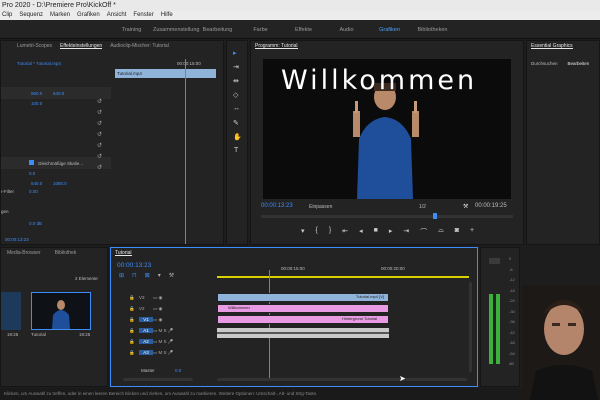 The image size is (600, 400). What do you see at coordinates (236, 150) in the screenshot?
I see `type-tool-icon: T` at bounding box center [236, 150].